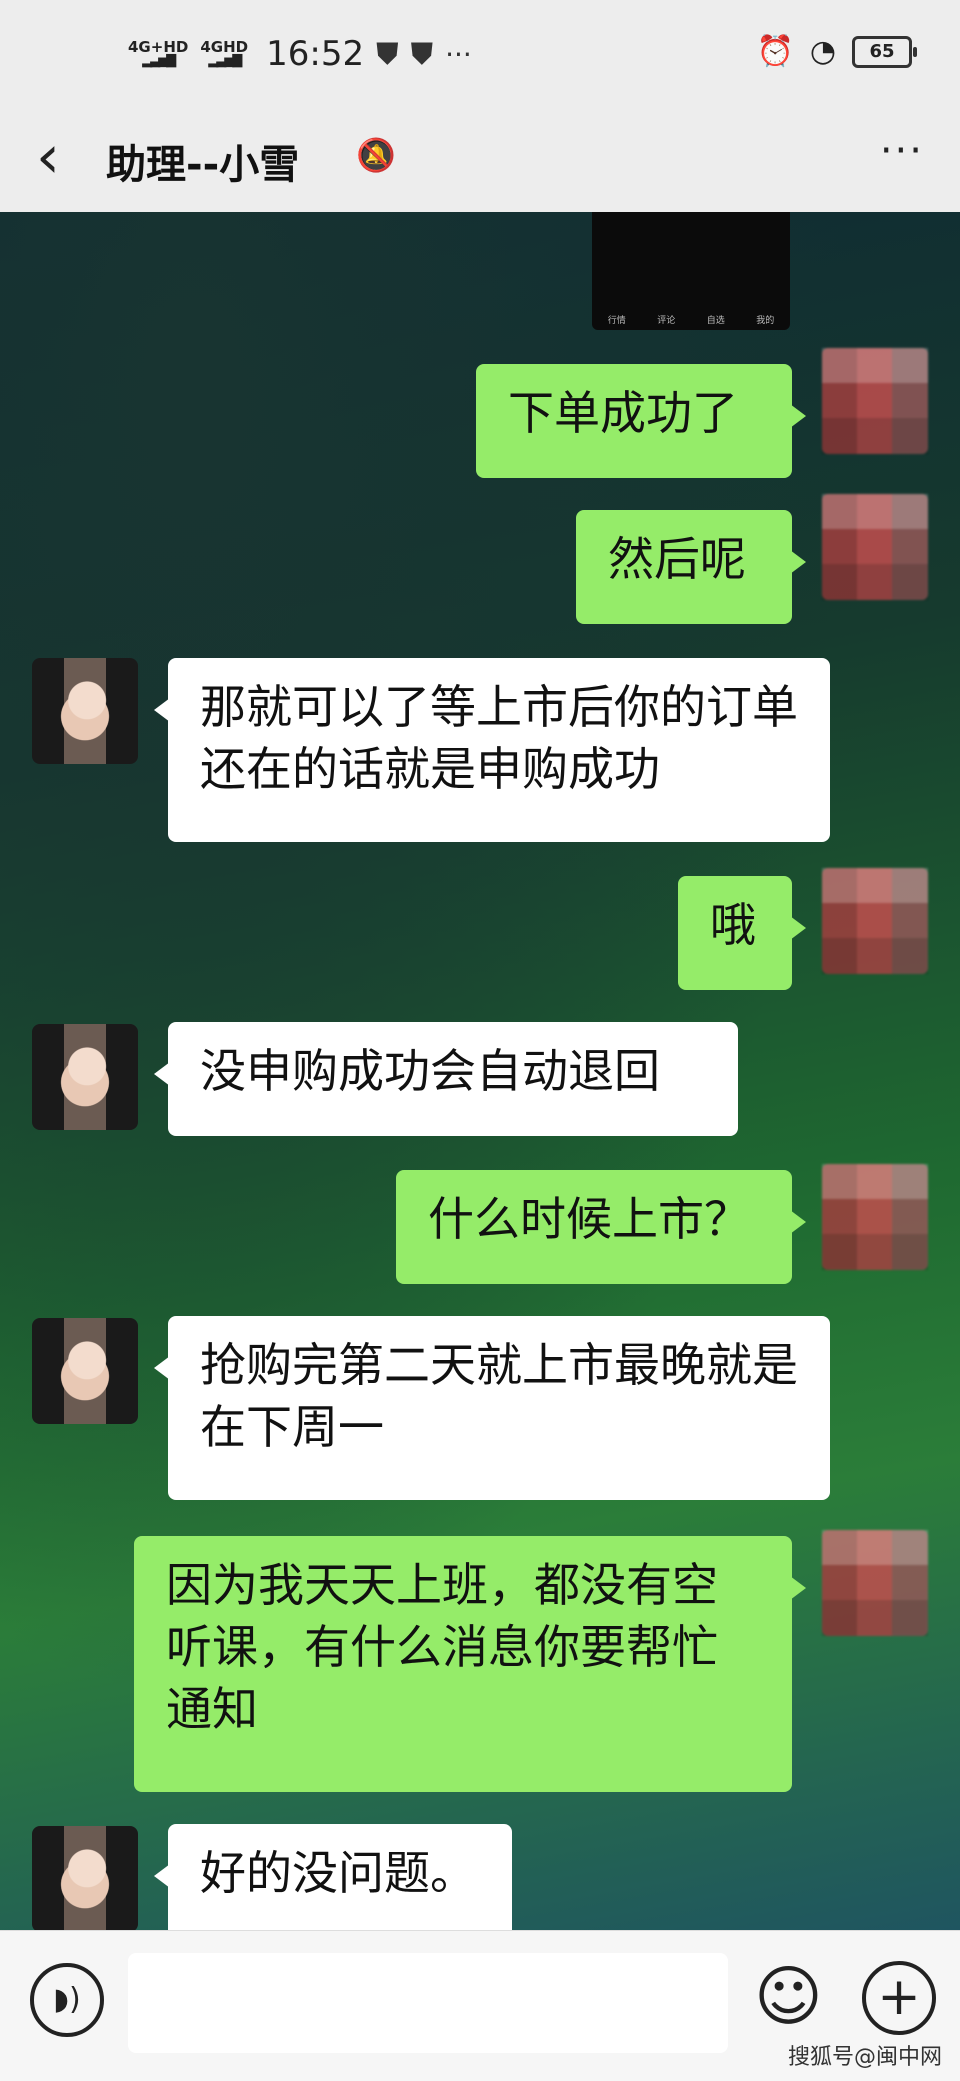 The width and height of the screenshot is (960, 2081). I want to click on clock: 16:52, so click(315, 54).